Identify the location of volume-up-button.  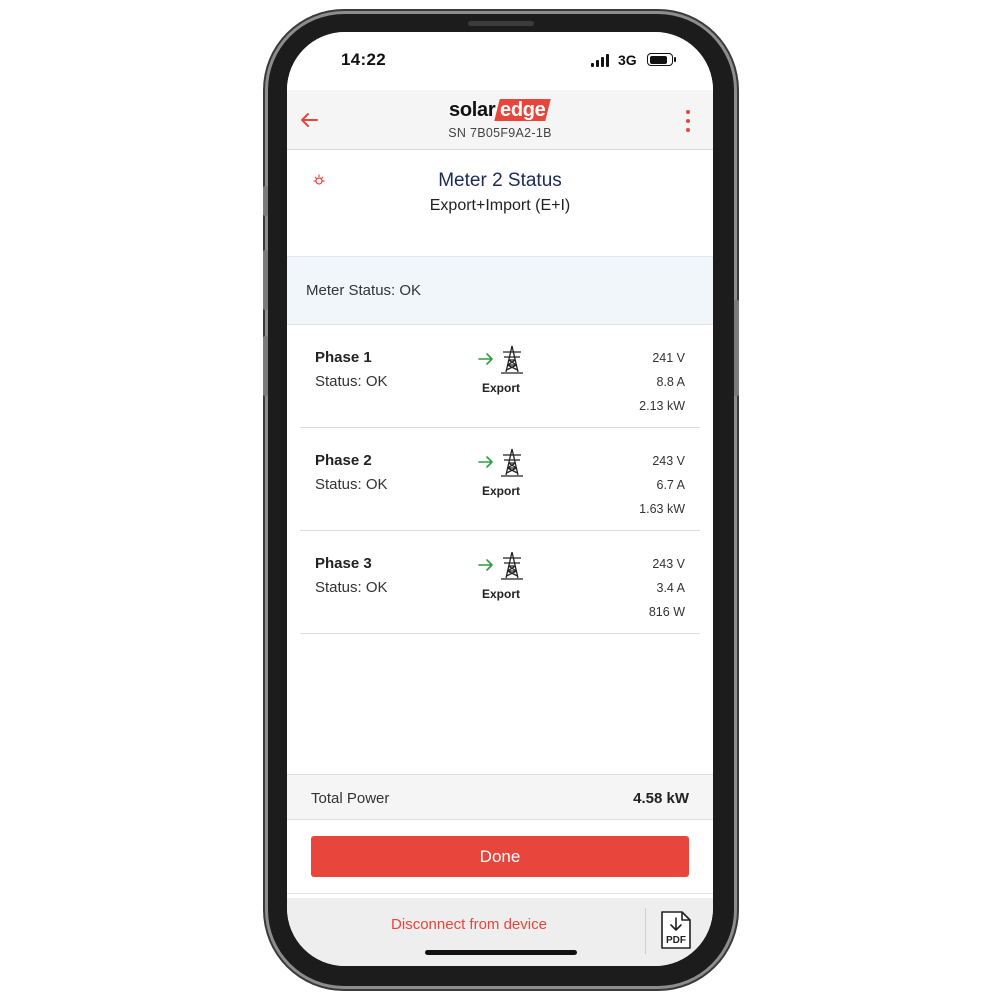
(265, 280).